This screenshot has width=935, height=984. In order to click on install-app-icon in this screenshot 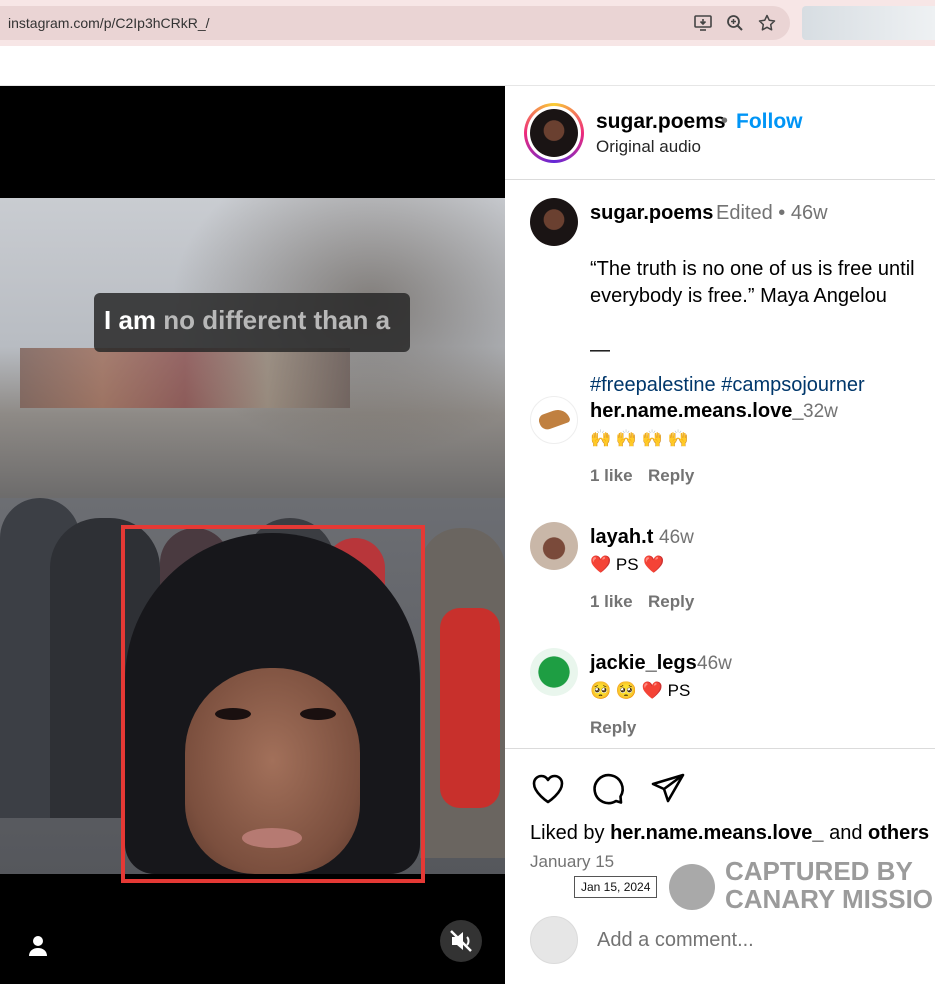, I will do `click(703, 23)`.